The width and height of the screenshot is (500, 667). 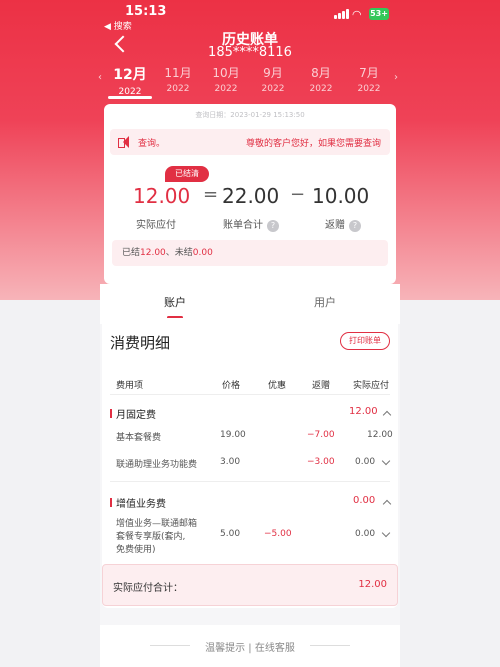 What do you see at coordinates (250, 115) in the screenshot?
I see `query-date: 查询日期：2023-01-29 15:13:50` at bounding box center [250, 115].